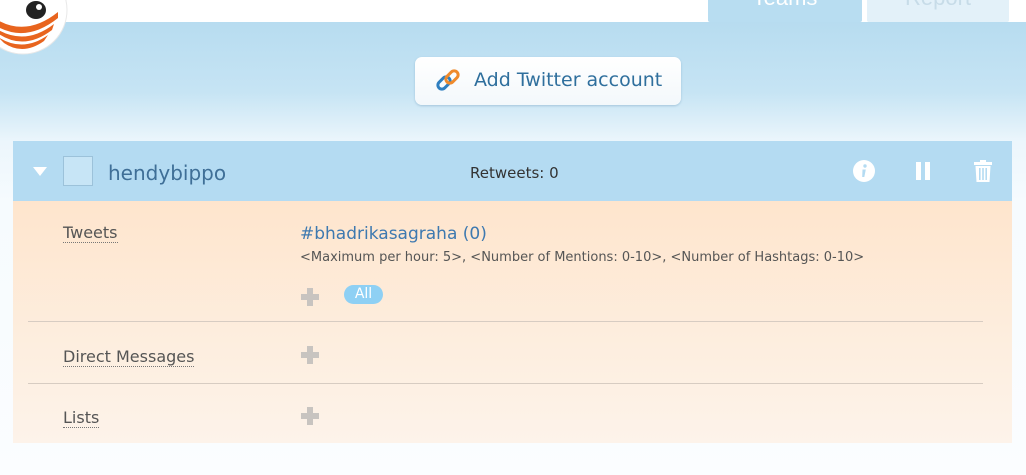 The width and height of the screenshot is (1026, 475). Describe the element at coordinates (310, 416) in the screenshot. I see `add-list-rule-icon` at that location.